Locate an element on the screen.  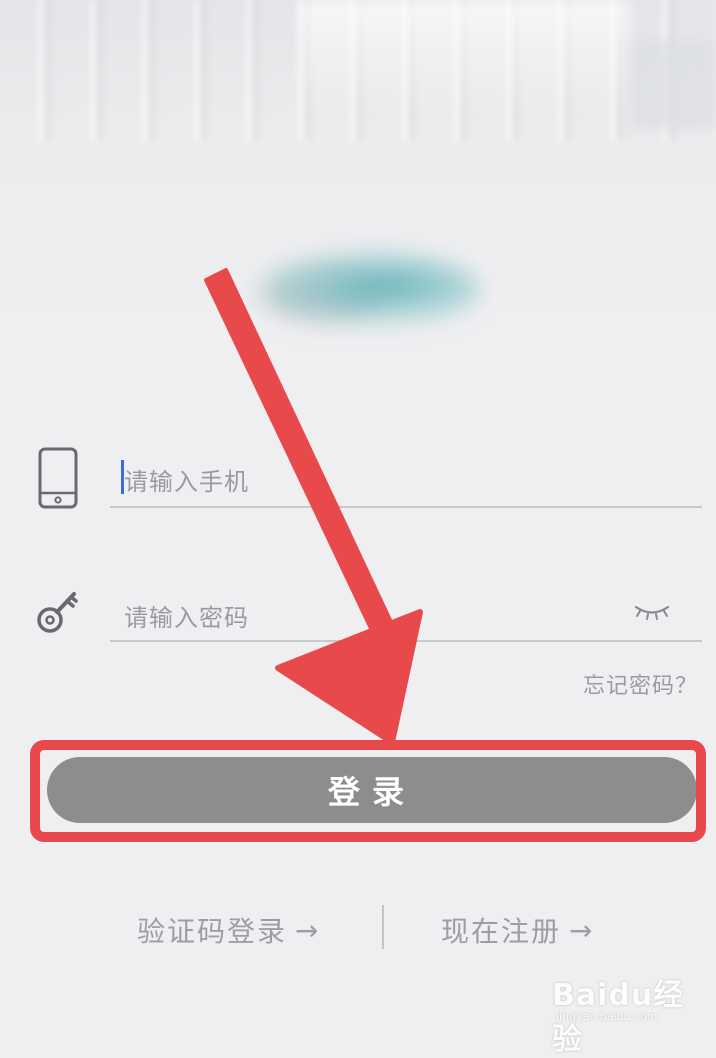
sms-login-link: 验证码登录 → is located at coordinates (228, 930).